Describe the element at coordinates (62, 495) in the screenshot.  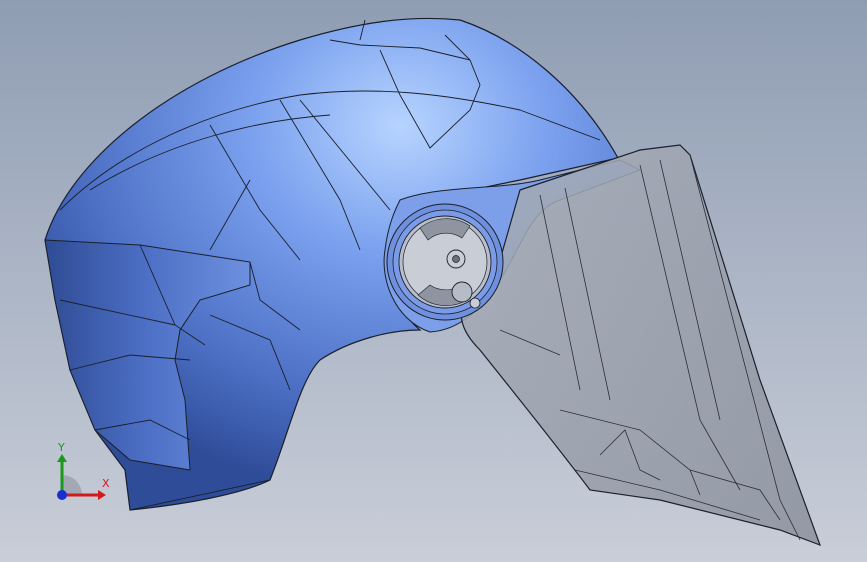
I see `z-axis-dot` at that location.